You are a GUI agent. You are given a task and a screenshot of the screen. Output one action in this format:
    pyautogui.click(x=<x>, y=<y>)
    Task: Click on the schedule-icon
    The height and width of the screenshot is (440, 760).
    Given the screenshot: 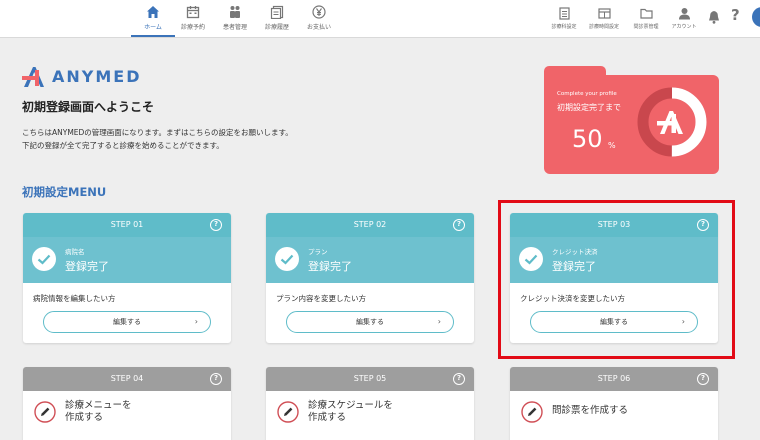 What is the action you would take?
    pyautogui.click(x=604, y=13)
    